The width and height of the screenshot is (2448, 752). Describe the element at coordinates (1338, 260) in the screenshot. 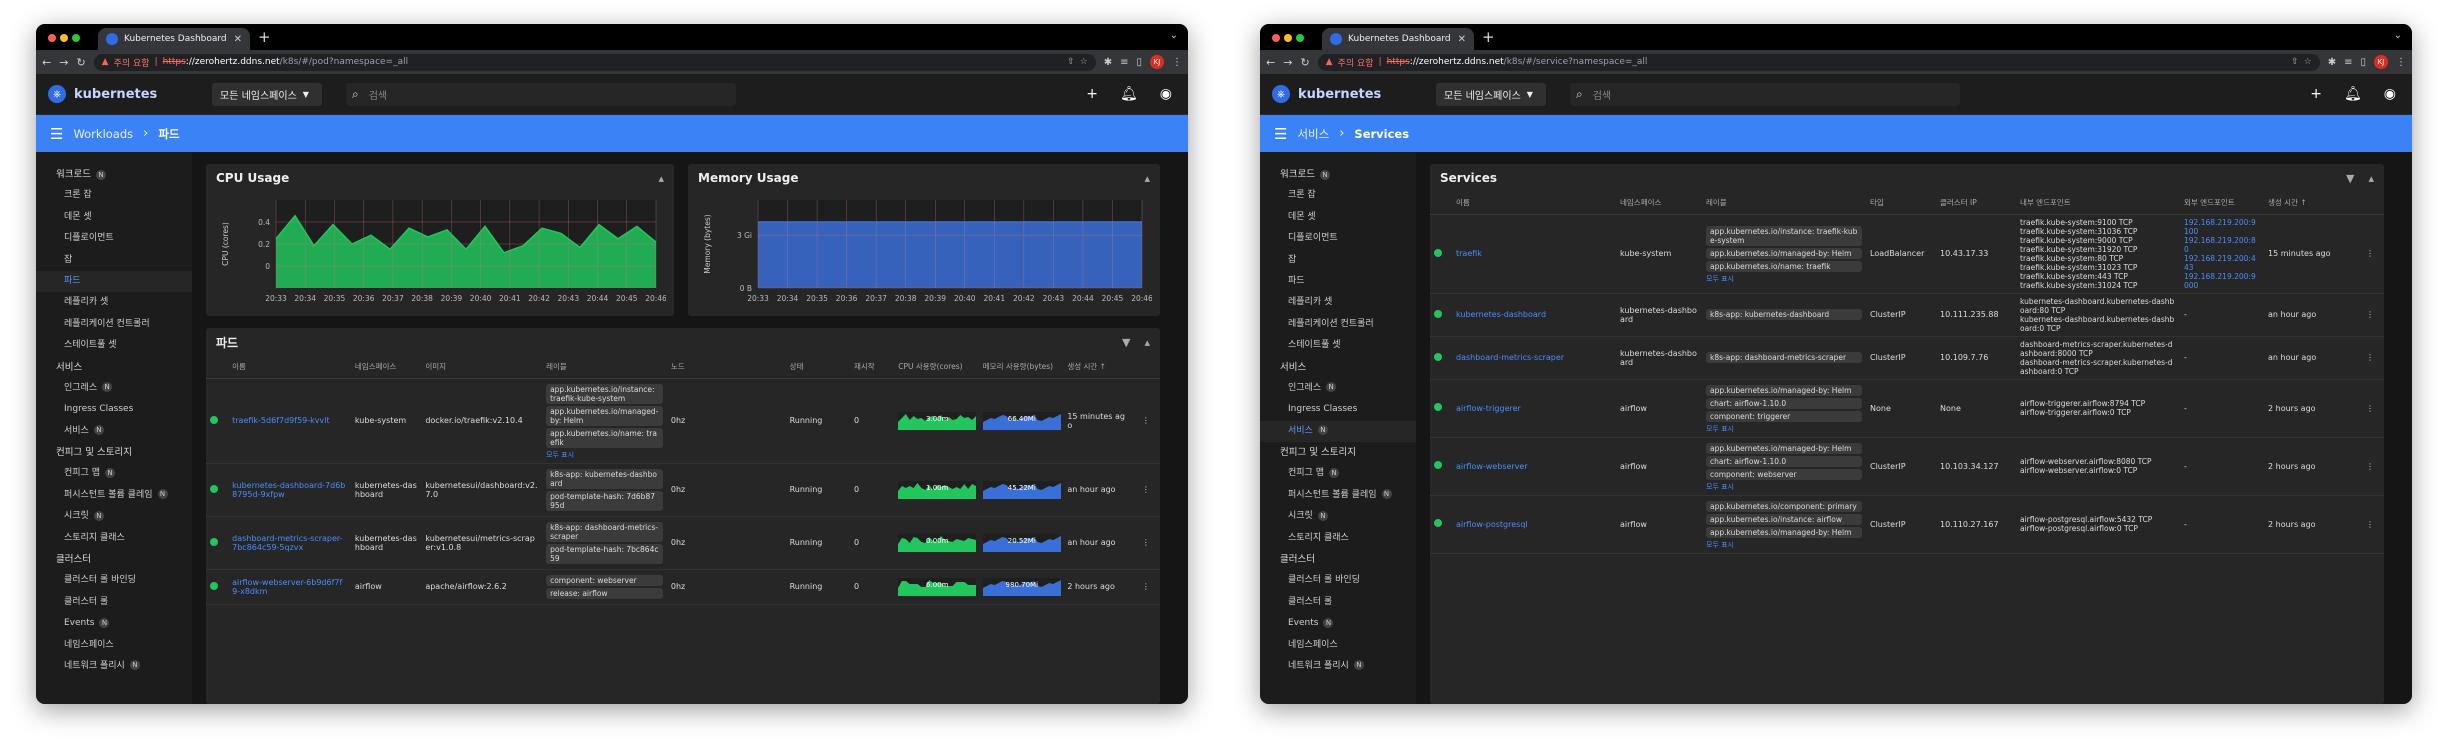

I see `sidebar-item-jobs: 잡` at that location.